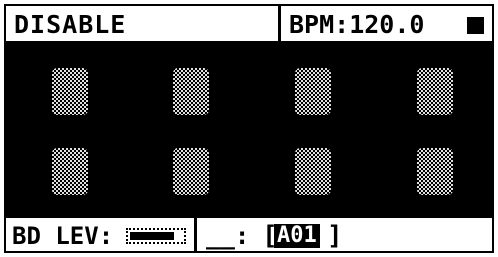 Image resolution: width=498 pixels, height=257 pixels. I want to click on level-meter, so click(156, 236).